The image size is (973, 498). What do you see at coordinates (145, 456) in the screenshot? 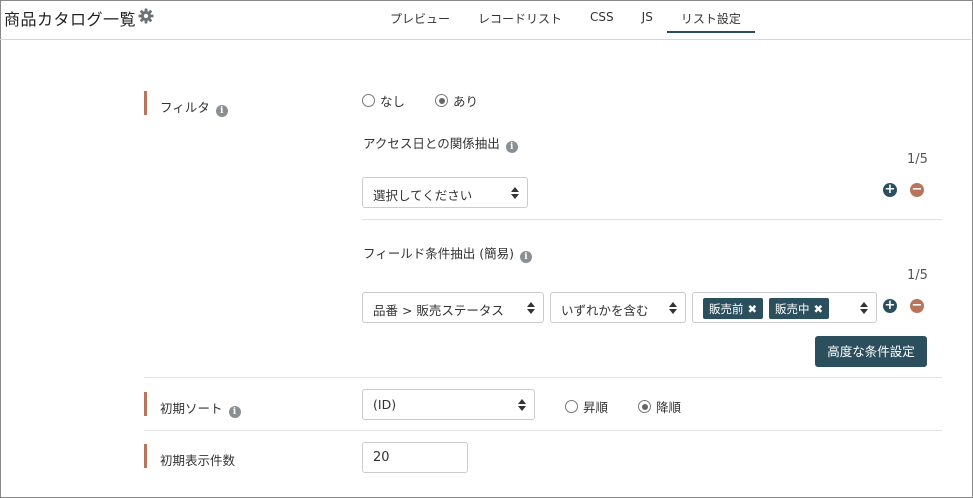
I see `count-label-bar` at bounding box center [145, 456].